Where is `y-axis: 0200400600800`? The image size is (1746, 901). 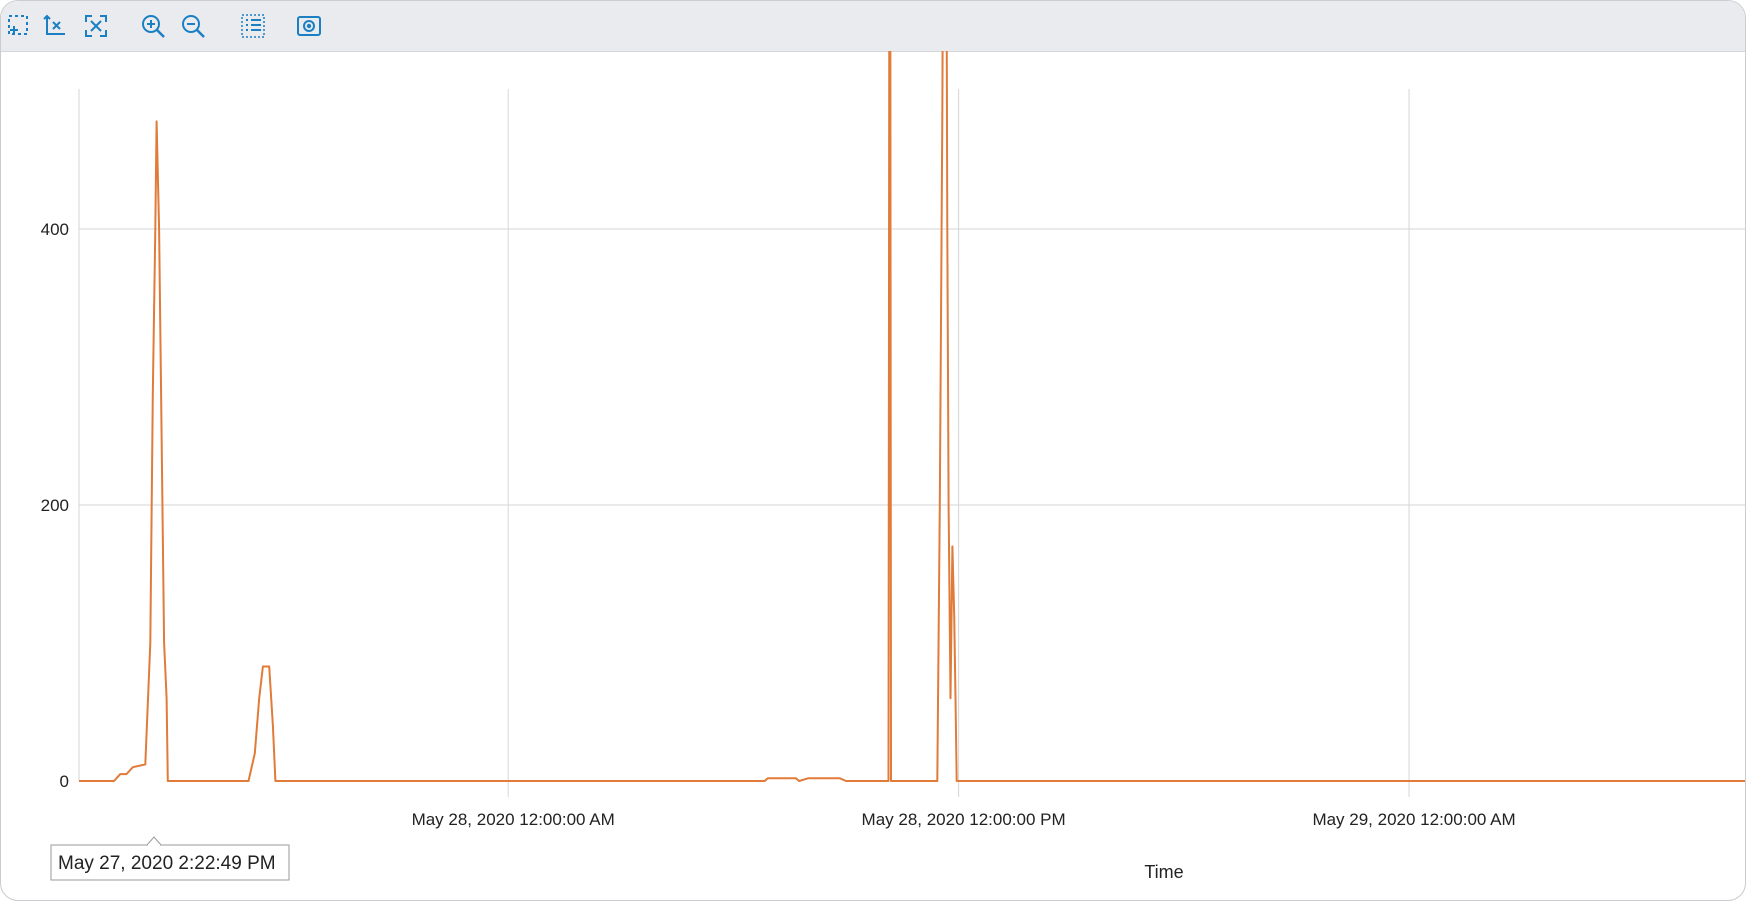 y-axis: 0200400600800 is located at coordinates (55, 505).